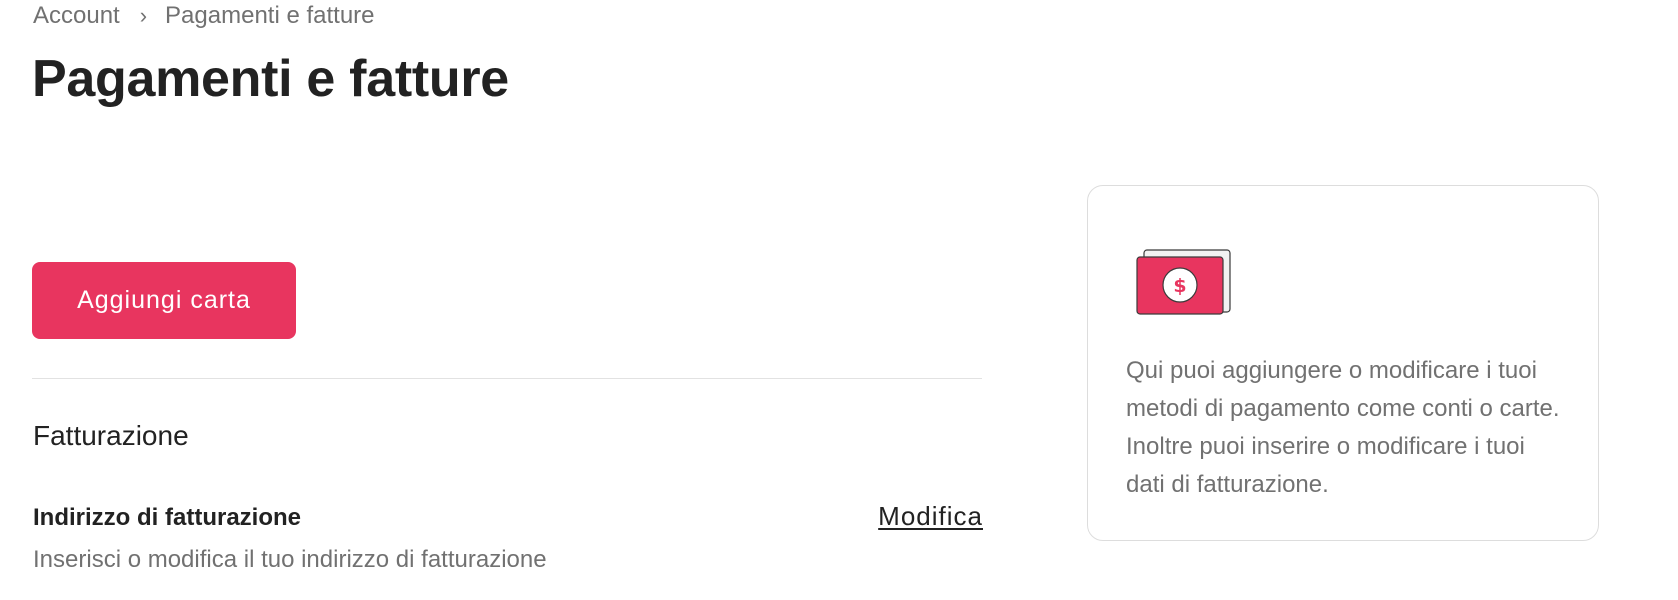  Describe the element at coordinates (270, 79) in the screenshot. I see `page-title: Pagamenti e fatture` at that location.